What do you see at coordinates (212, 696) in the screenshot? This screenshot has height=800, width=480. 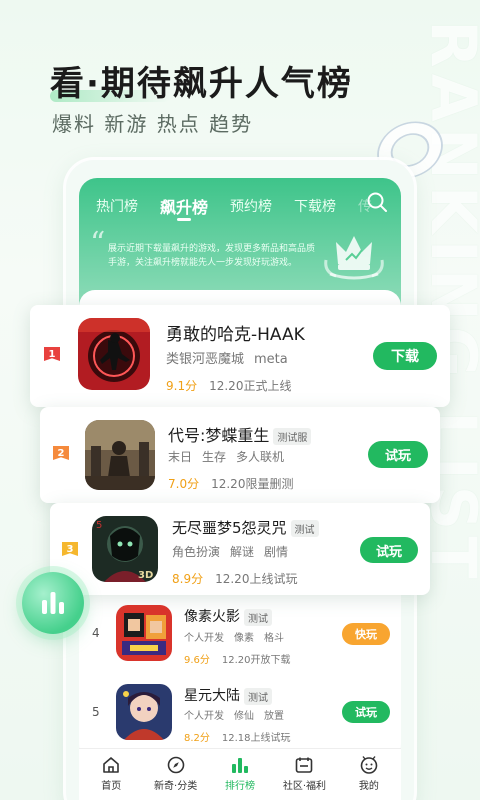 I see `app-name-text: 星元大陆` at bounding box center [212, 696].